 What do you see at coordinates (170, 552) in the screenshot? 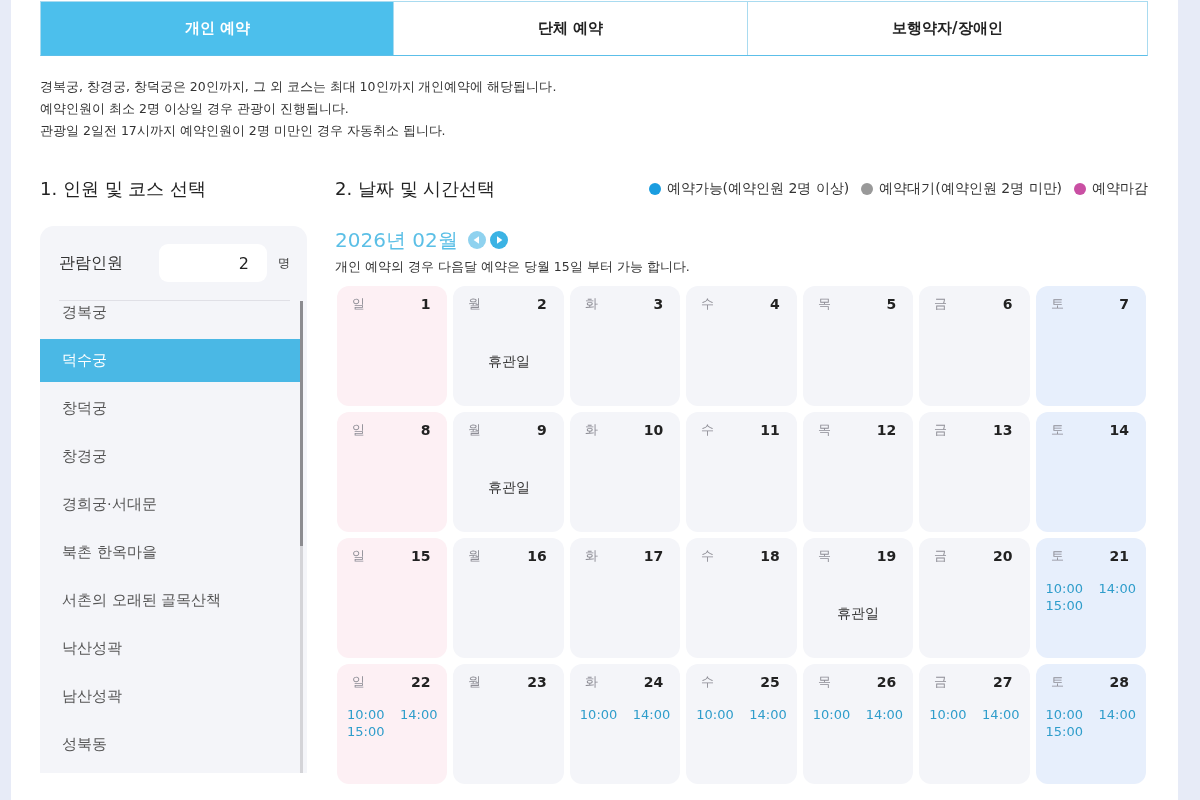
I see `course-item: 북촌 한옥마을` at bounding box center [170, 552].